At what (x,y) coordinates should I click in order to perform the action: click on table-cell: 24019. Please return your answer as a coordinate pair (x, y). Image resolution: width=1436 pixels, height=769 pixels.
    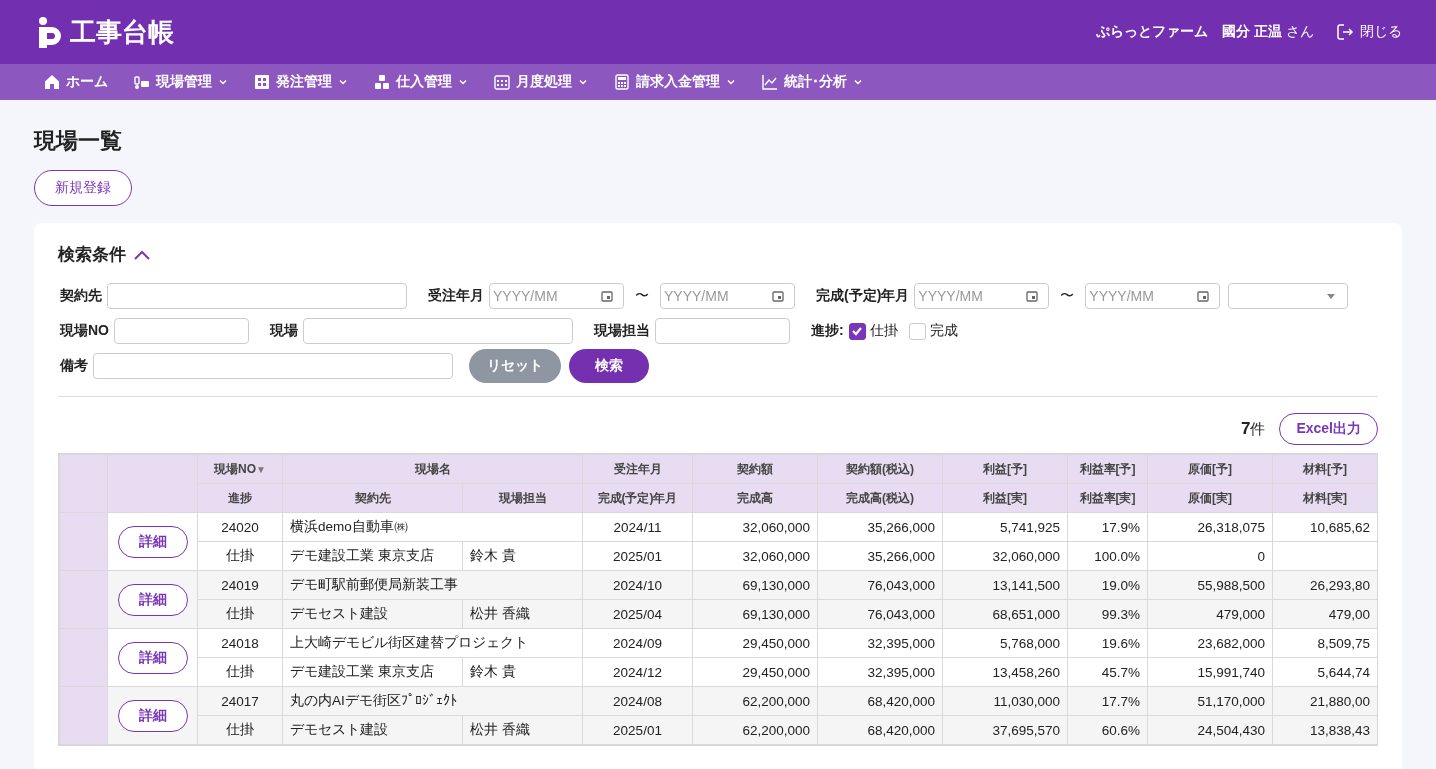
    Looking at the image, I should click on (240, 585).